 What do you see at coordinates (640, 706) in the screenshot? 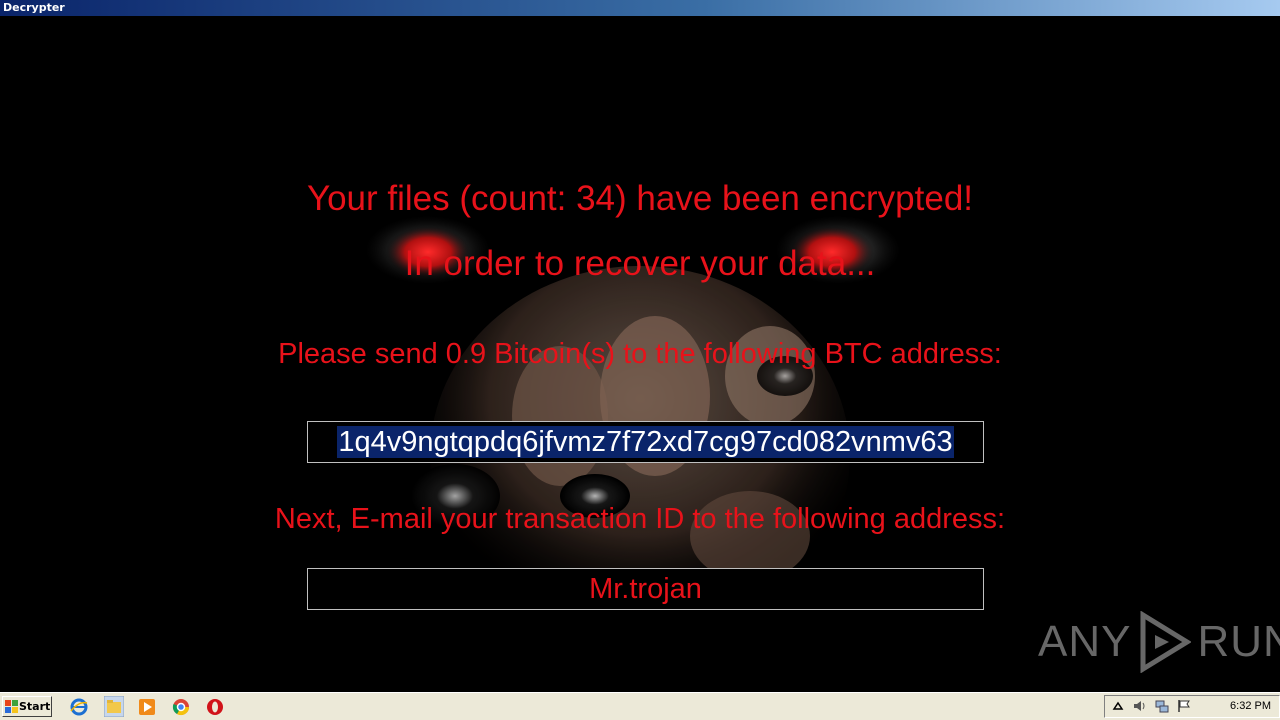
I see `taskbar: Start 6:32 PM` at bounding box center [640, 706].